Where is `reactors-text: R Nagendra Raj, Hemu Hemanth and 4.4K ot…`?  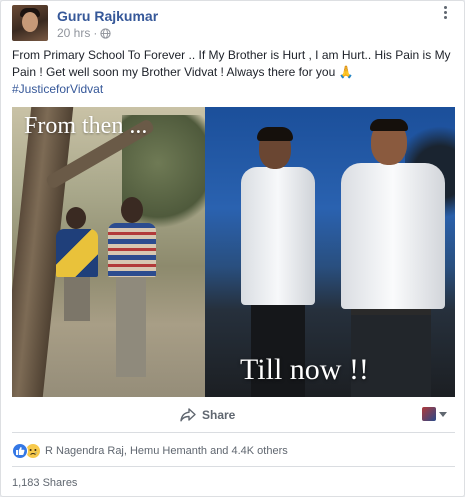
reactors-text: R Nagendra Raj, Hemu Hemanth and 4.4K ot… is located at coordinates (166, 451).